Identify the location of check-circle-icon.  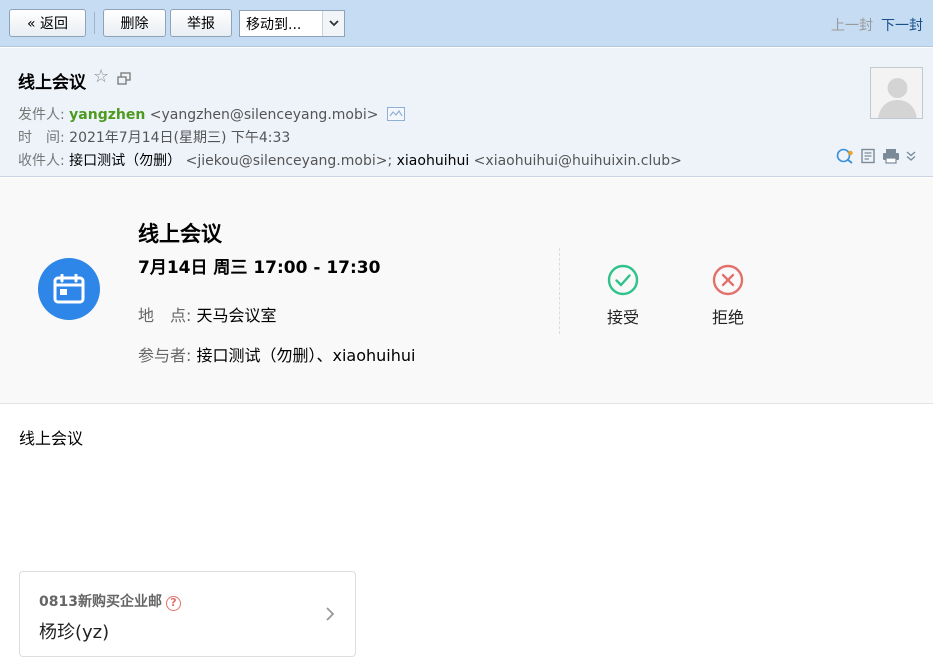
(623, 280).